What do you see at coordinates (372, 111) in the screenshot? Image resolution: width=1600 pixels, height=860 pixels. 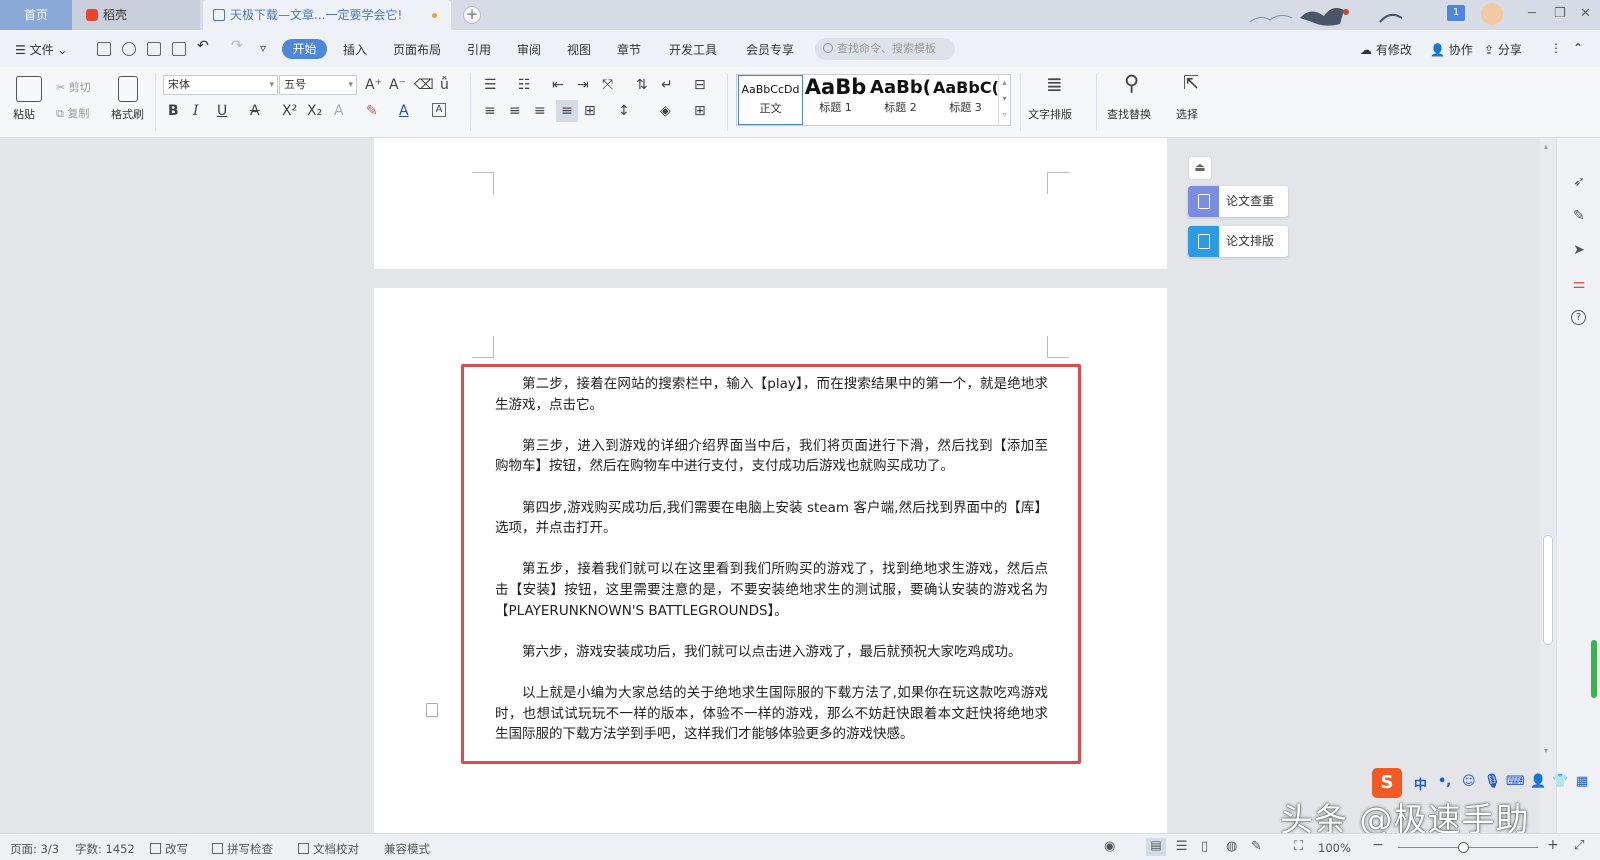 I see `highlight-color-icon: ✎` at bounding box center [372, 111].